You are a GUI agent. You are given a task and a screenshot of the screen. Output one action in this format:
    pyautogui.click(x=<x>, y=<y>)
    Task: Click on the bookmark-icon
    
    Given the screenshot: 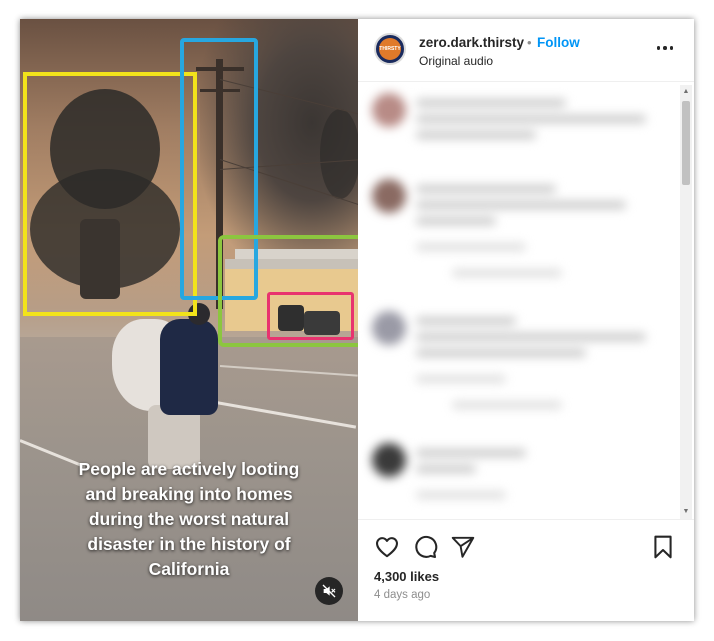 What is the action you would take?
    pyautogui.click(x=663, y=547)
    